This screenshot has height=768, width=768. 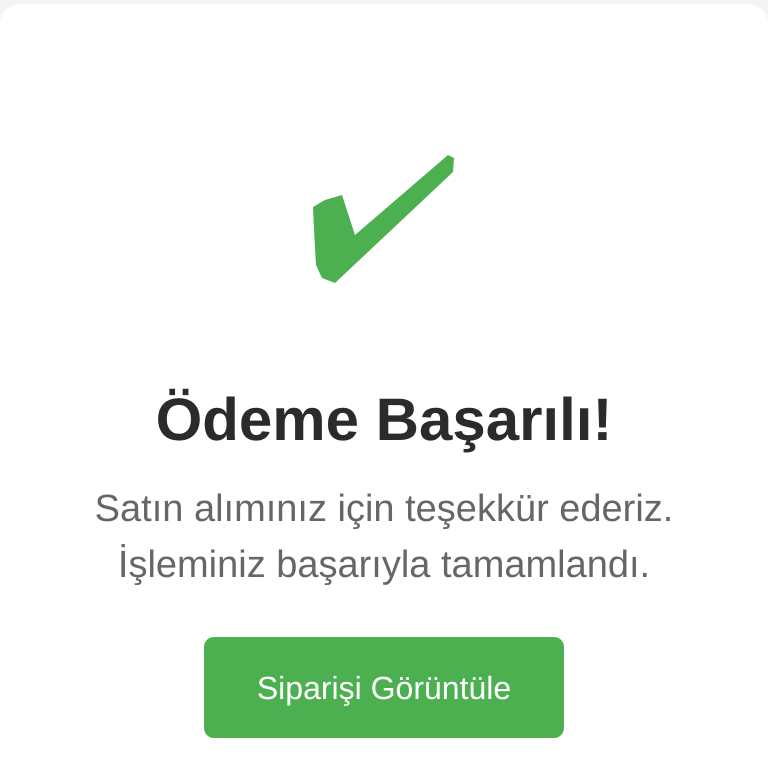 I want to click on view-order-button: Siparişi Görüntüle, so click(x=384, y=687).